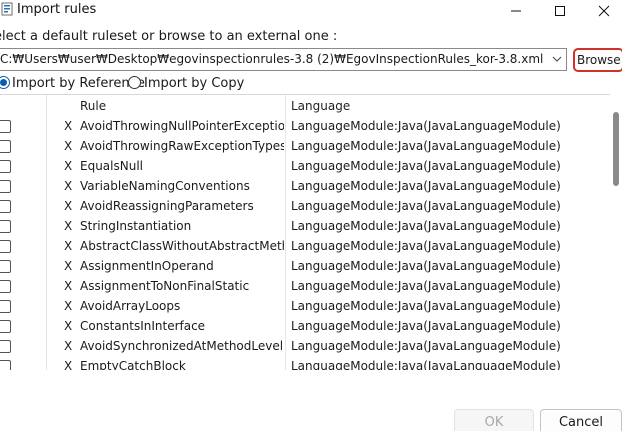  I want to click on maximize-icon, so click(560, 11).